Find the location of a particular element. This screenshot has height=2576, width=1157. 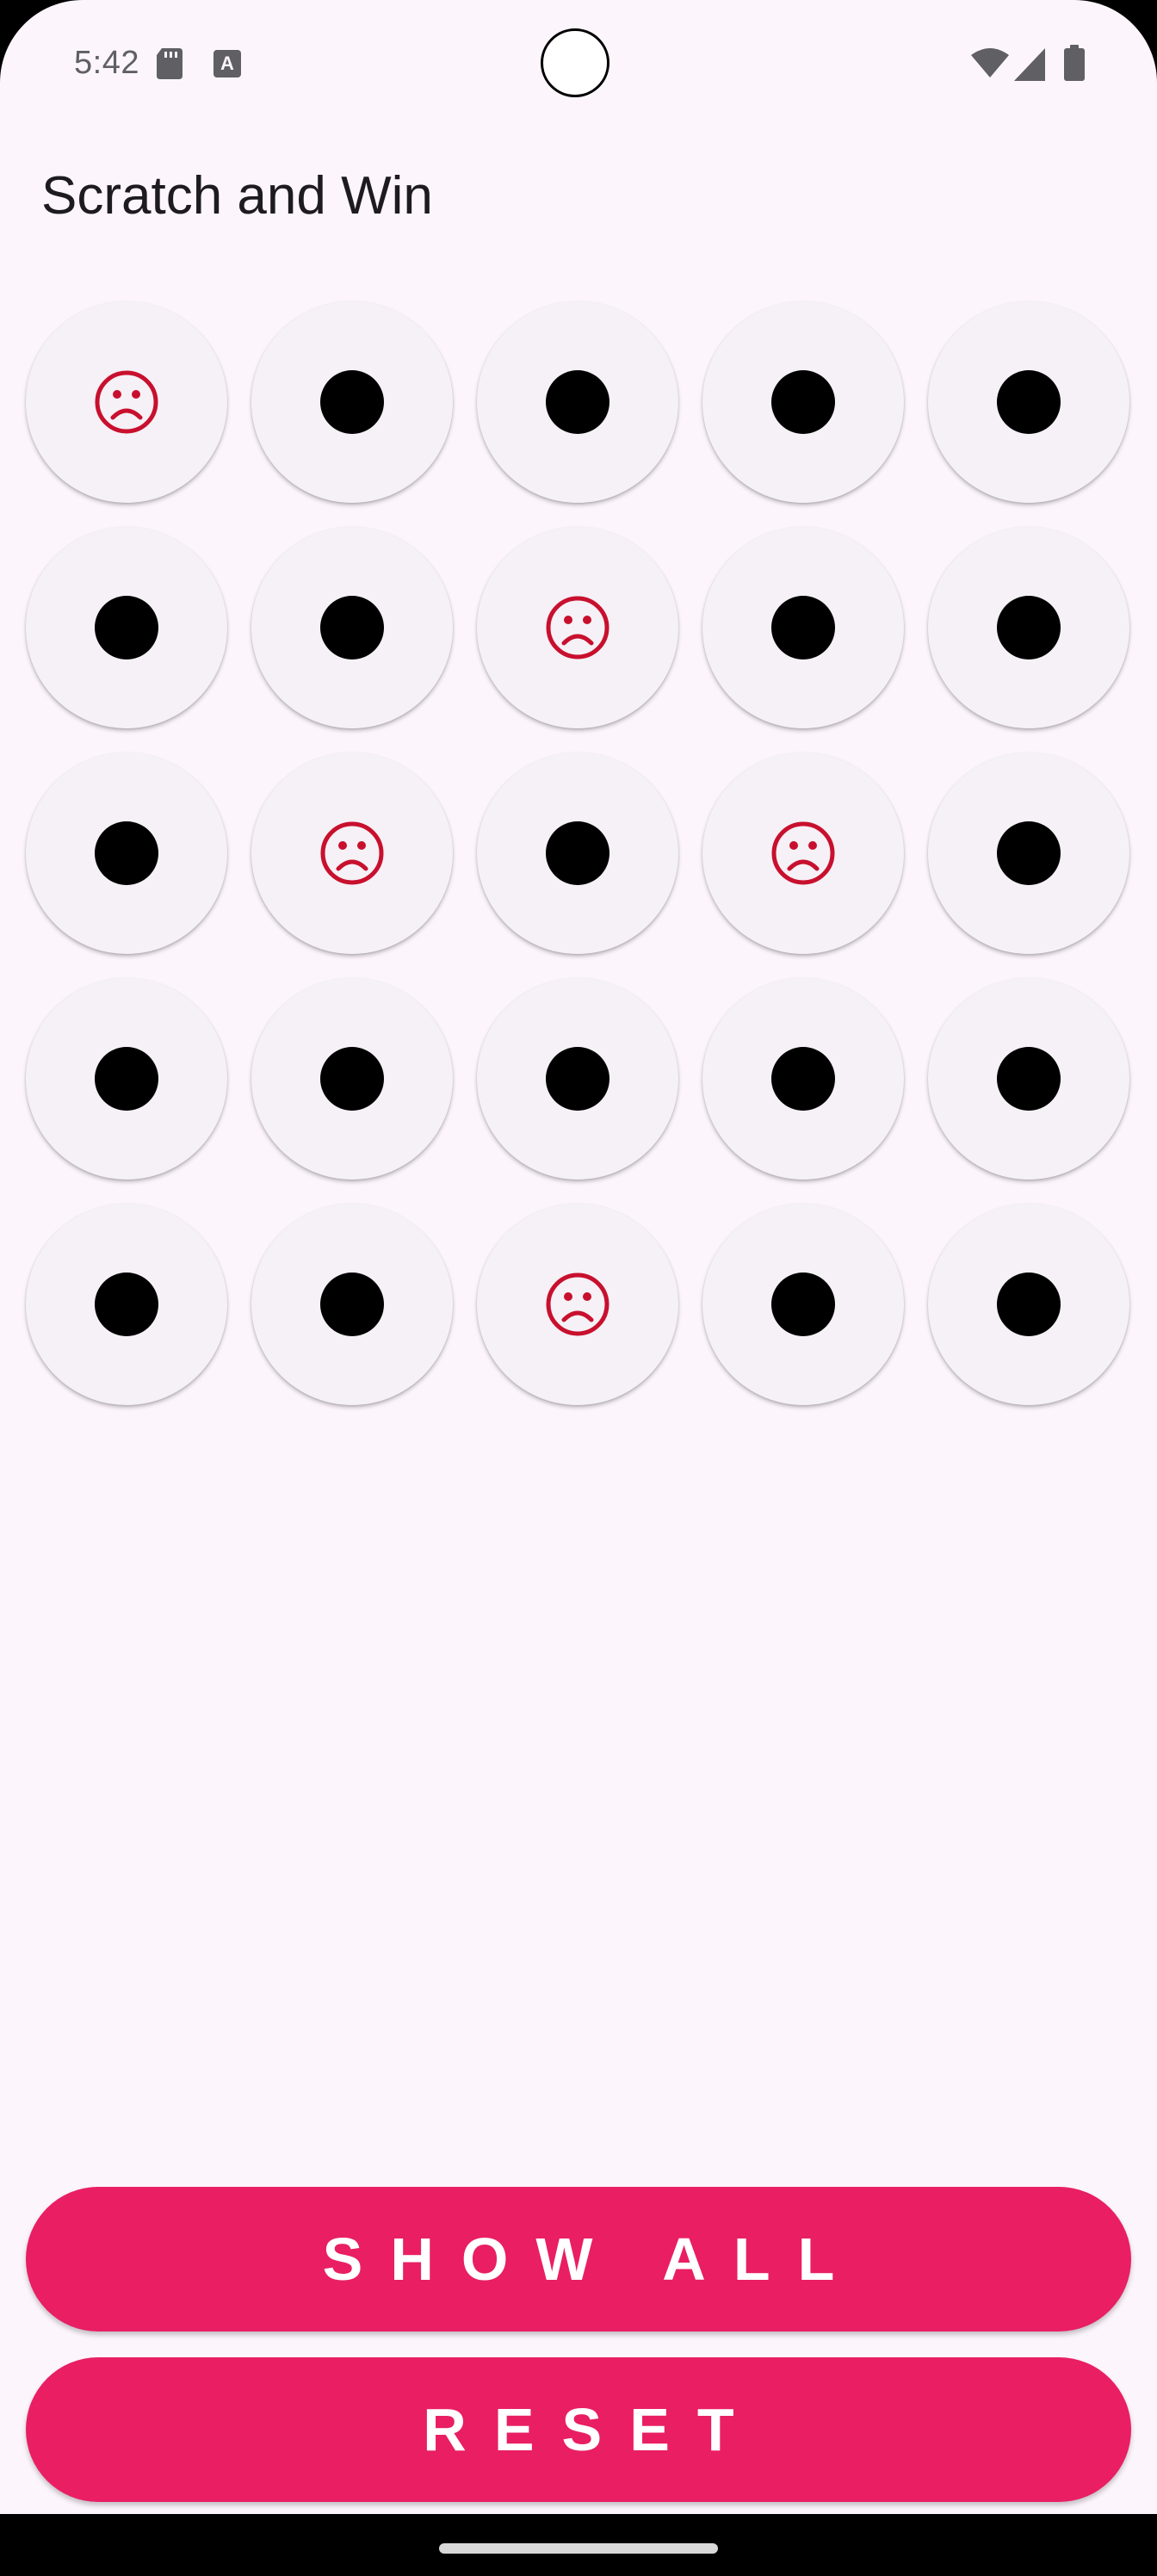

status-time: 5:42 is located at coordinates (106, 63).